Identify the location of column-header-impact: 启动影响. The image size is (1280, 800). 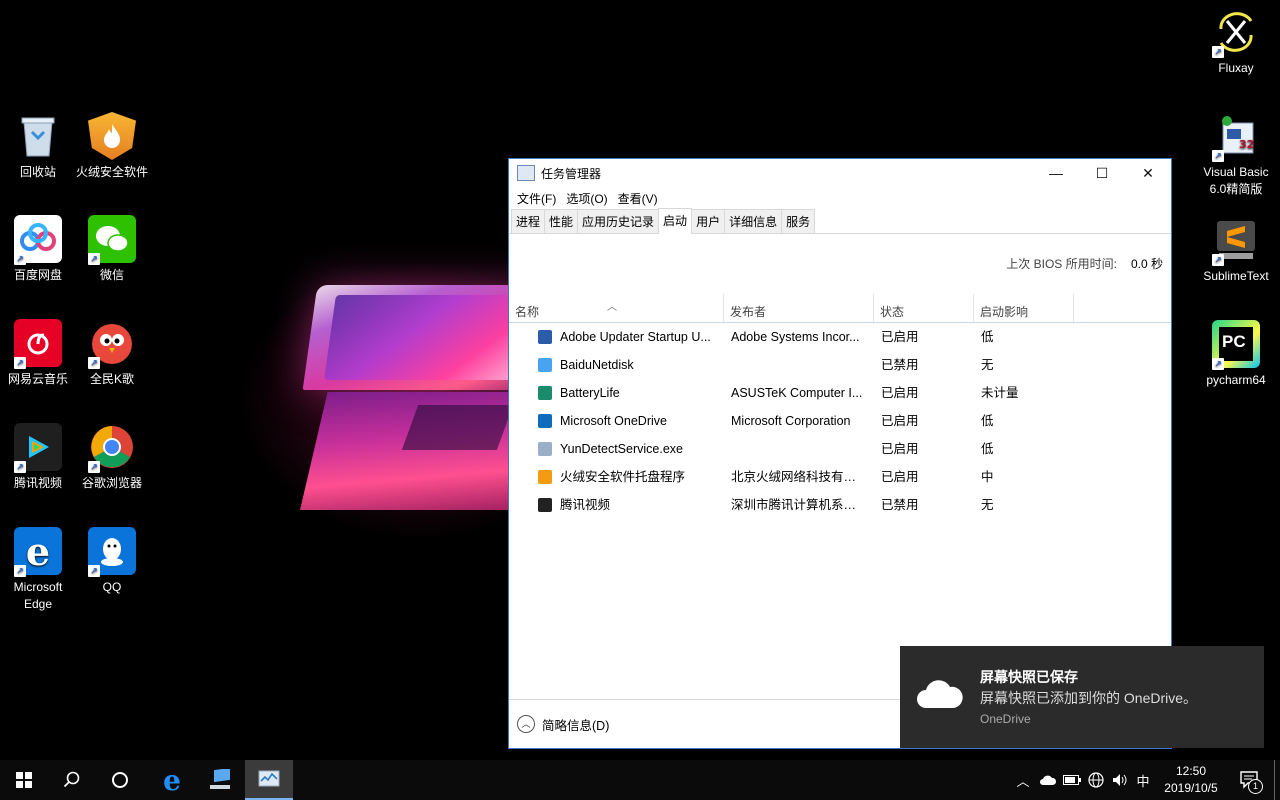
(1024, 308).